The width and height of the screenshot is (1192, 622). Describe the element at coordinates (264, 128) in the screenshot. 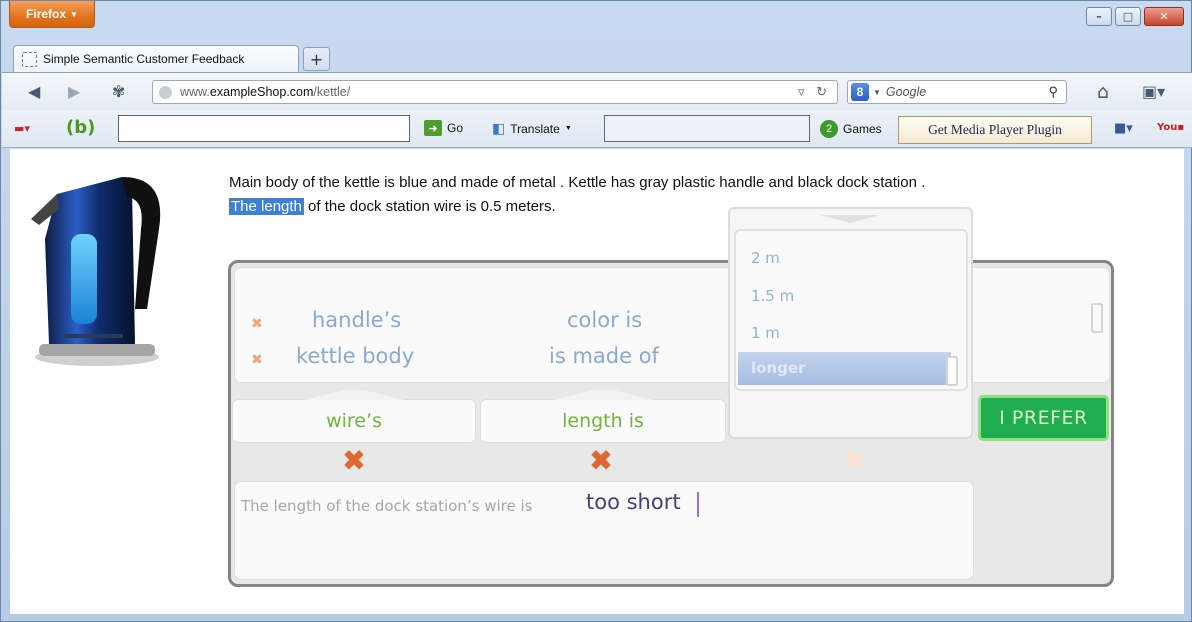

I see `addon-search-input` at that location.